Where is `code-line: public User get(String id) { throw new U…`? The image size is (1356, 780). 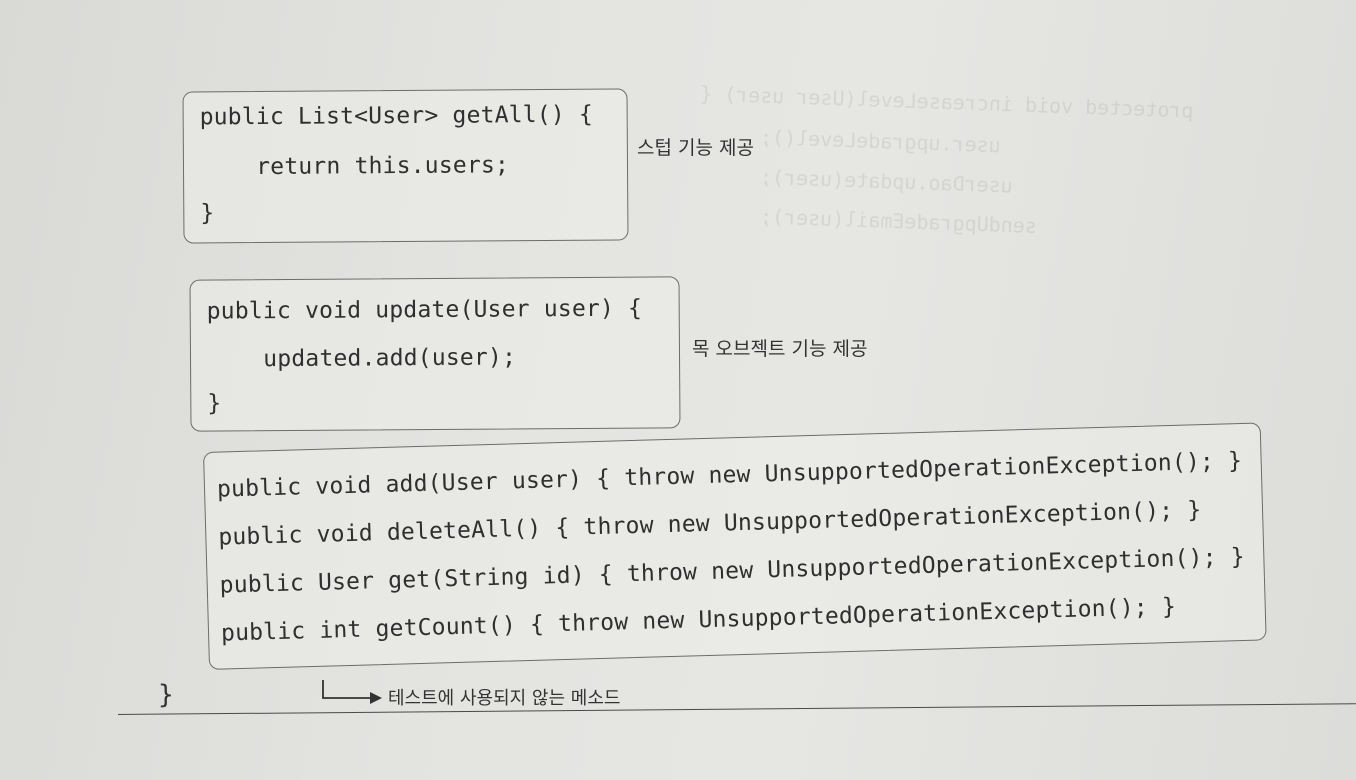 code-line: public User get(String id) { throw new U… is located at coordinates (732, 571).